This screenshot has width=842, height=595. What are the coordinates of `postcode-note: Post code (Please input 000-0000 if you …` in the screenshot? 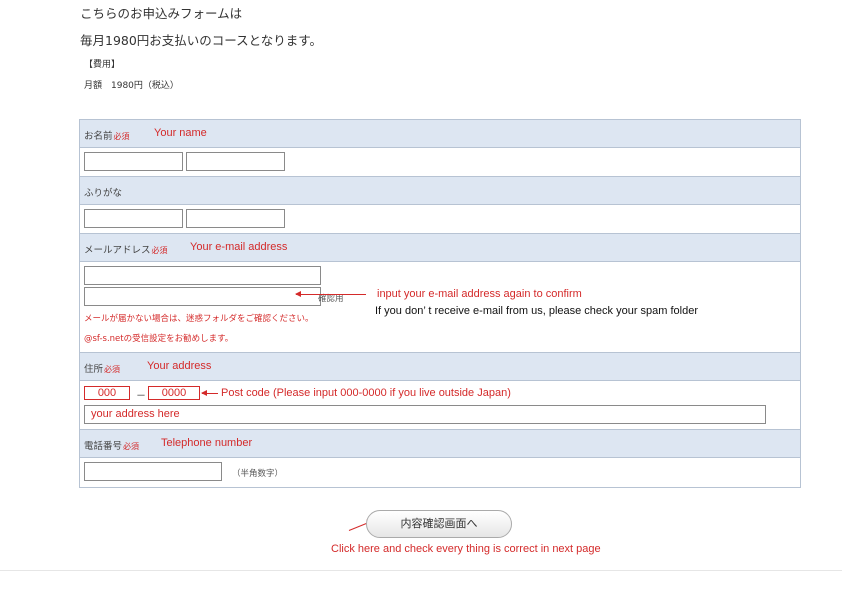 It's located at (366, 393).